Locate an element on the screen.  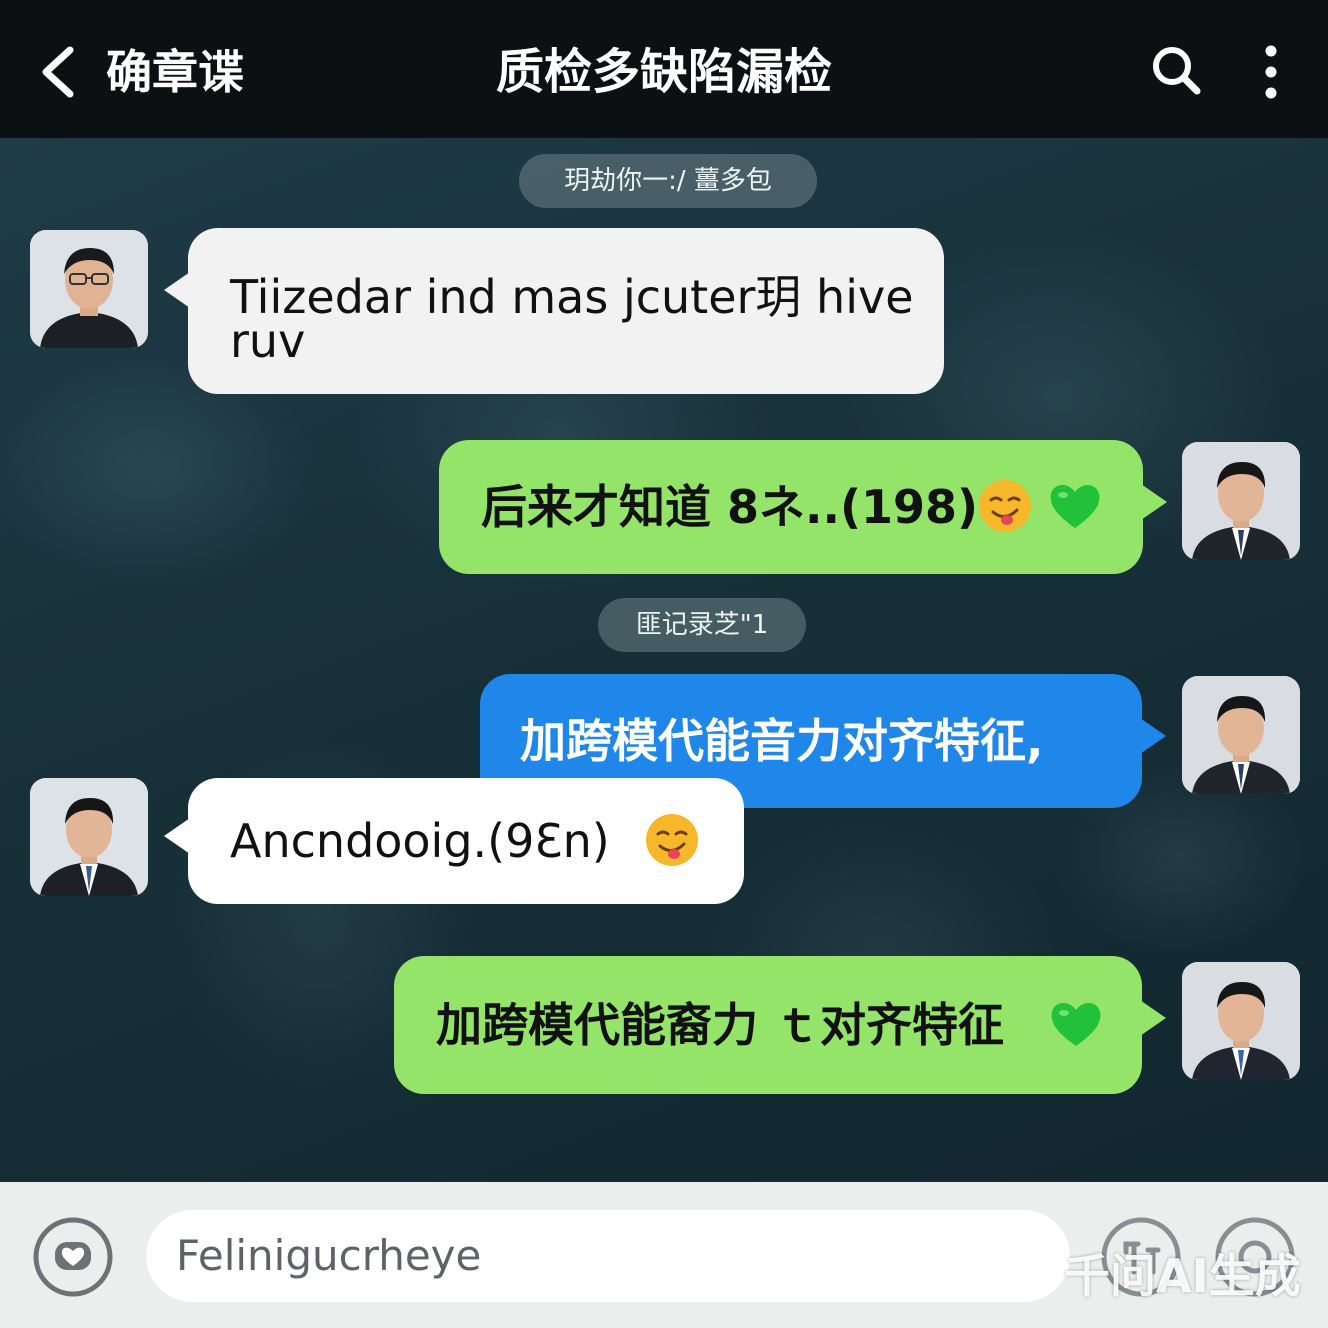
chat-title: 质检多缺陷漏检 is located at coordinates (663, 72).